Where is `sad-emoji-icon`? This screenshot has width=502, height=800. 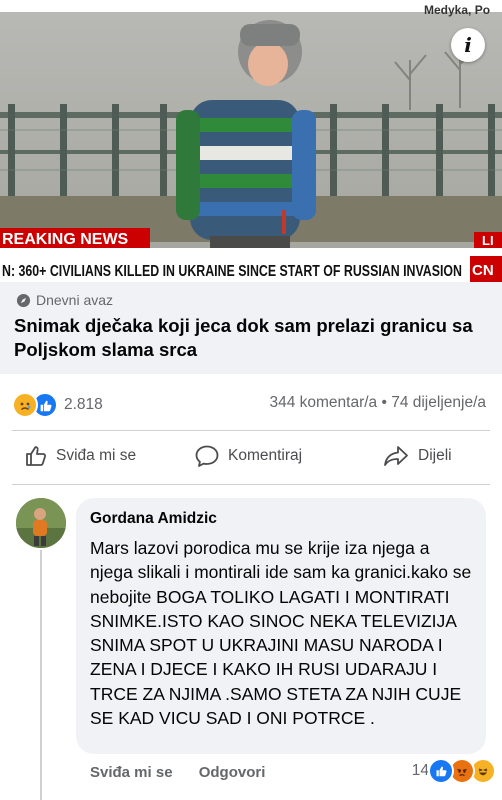 sad-emoji-icon is located at coordinates (25, 405).